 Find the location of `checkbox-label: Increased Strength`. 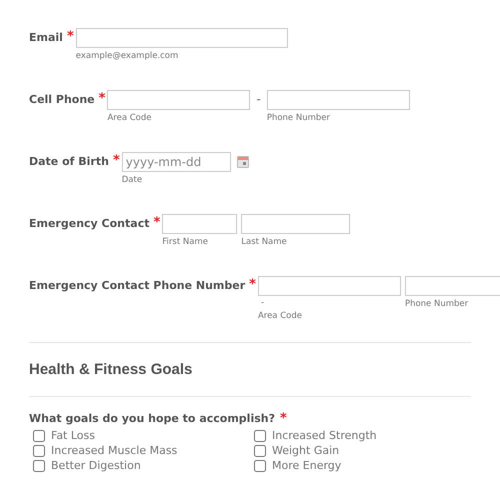

checkbox-label: Increased Strength is located at coordinates (324, 435).